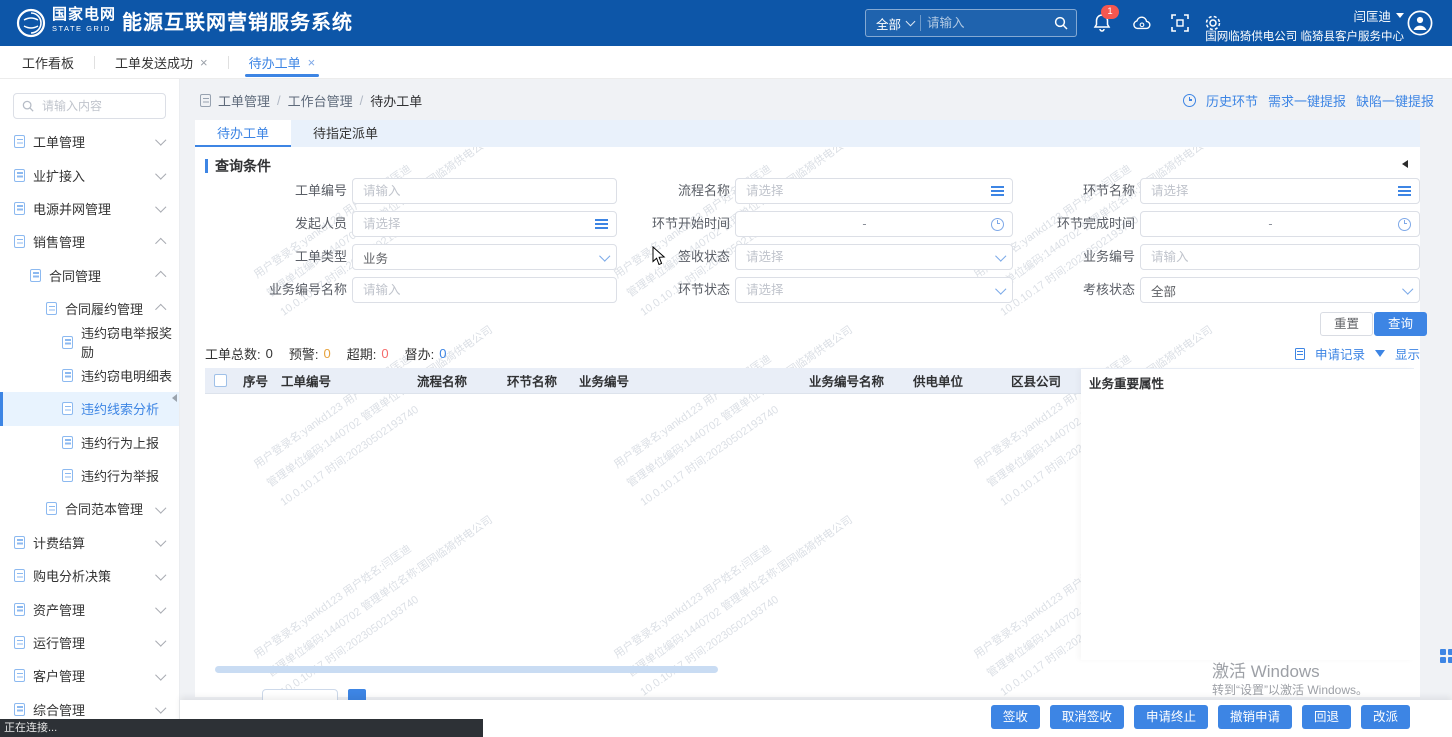 The height and width of the screenshot is (737, 1452). What do you see at coordinates (1407, 353) in the screenshot?
I see `display-link: 显示` at bounding box center [1407, 353].